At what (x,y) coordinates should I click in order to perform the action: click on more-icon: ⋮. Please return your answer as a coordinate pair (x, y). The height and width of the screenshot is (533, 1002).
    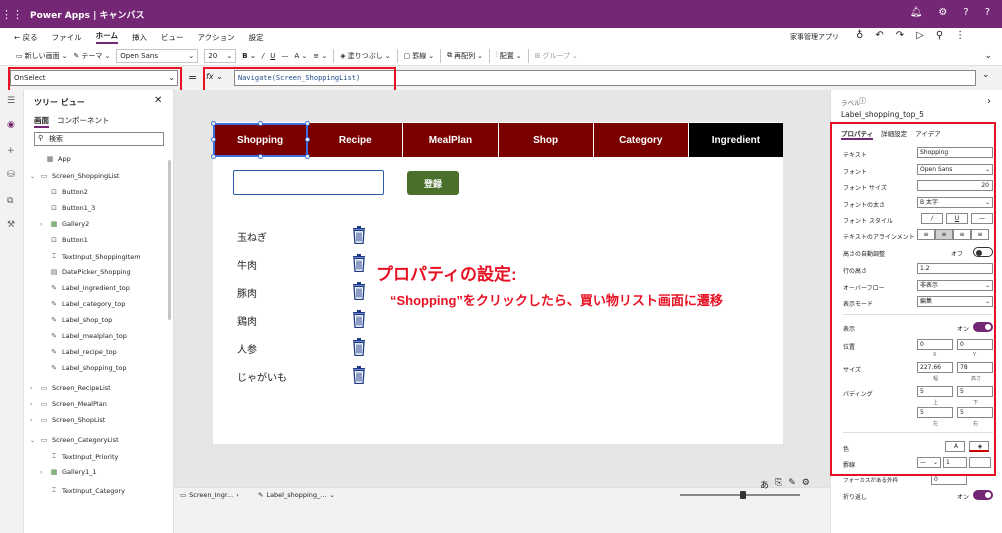
    Looking at the image, I should click on (960, 35).